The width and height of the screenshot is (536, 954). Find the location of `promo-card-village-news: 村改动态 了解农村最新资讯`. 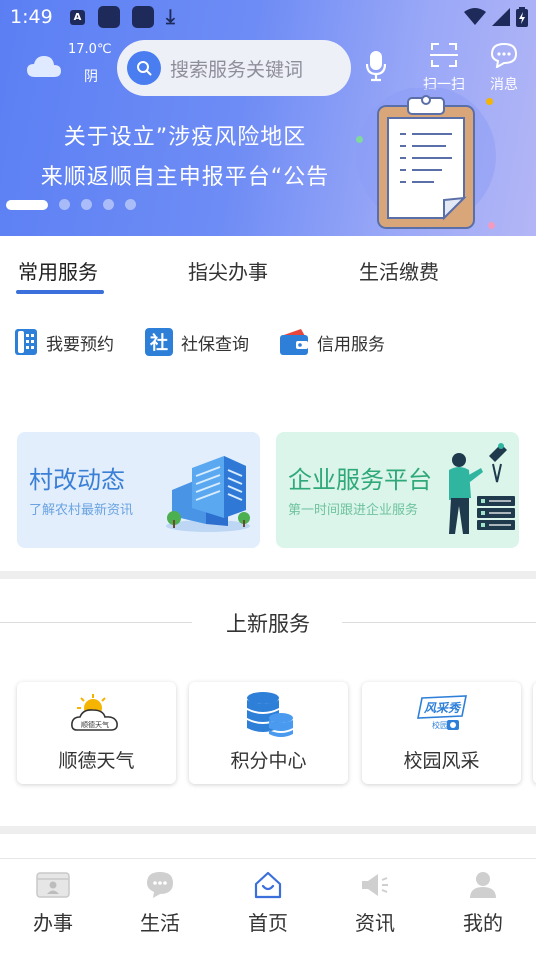

promo-card-village-news: 村改动态 了解农村最新资讯 is located at coordinates (138, 490).